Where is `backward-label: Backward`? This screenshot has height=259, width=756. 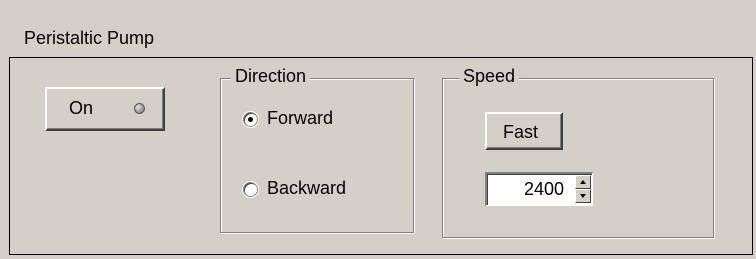 backward-label: Backward is located at coordinates (306, 188).